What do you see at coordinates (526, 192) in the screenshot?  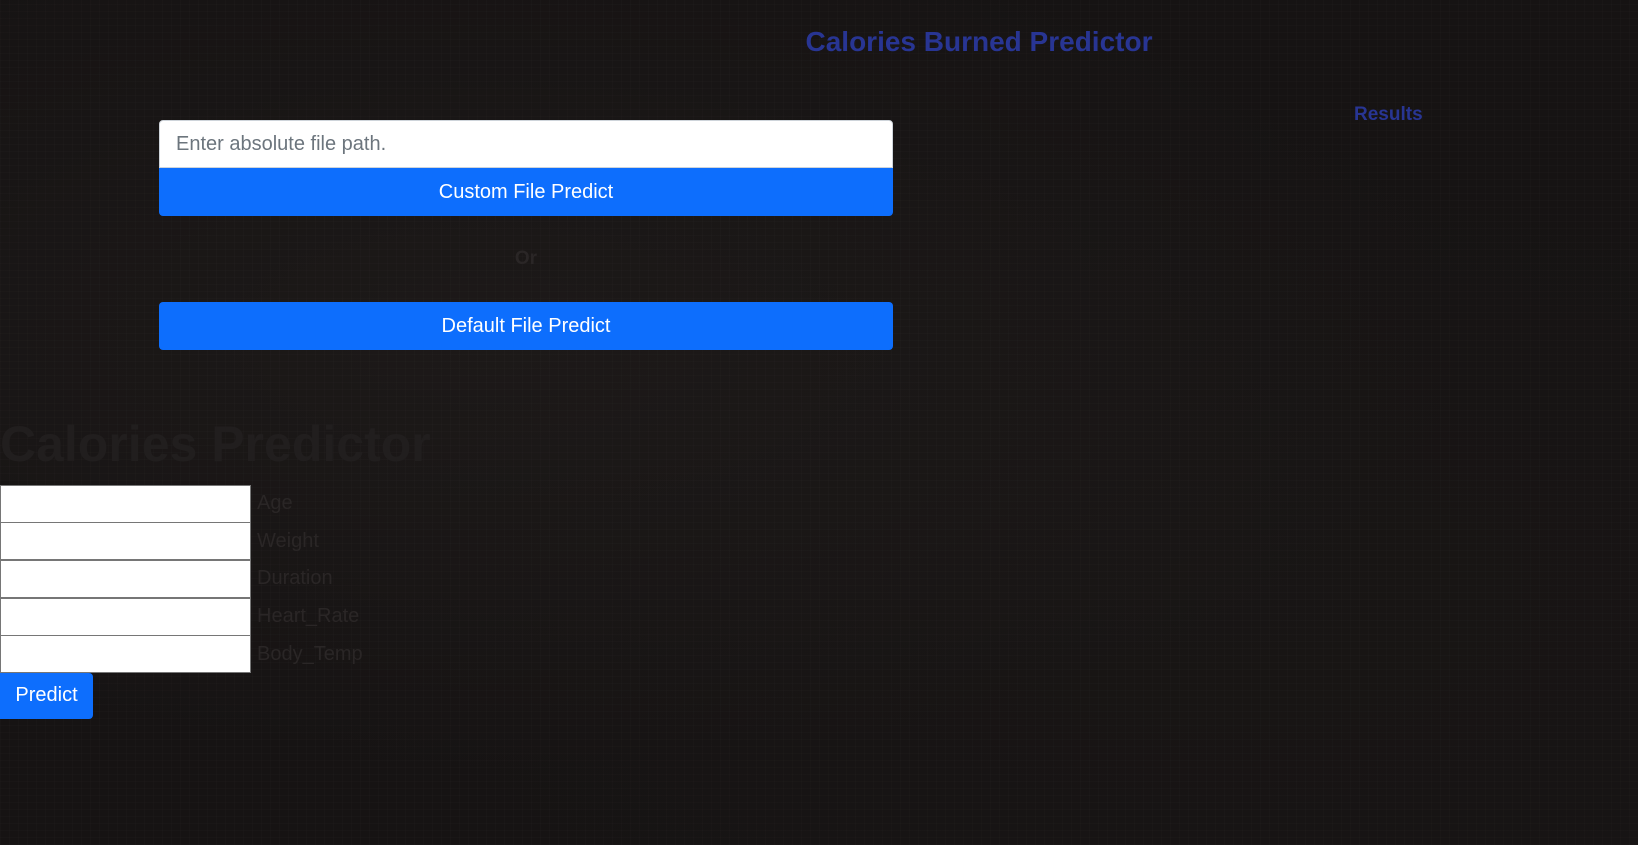 I see `custom-file-predict-button: Custom File Predict` at bounding box center [526, 192].